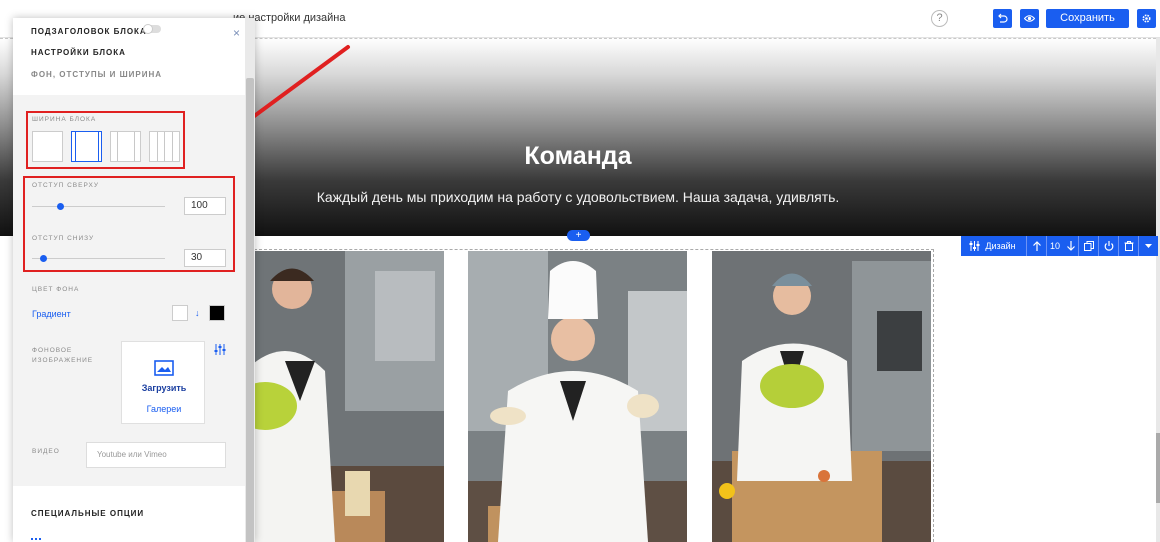 Image resolution: width=1160 pixels, height=542 pixels. I want to click on width-option-full, so click(47, 146).